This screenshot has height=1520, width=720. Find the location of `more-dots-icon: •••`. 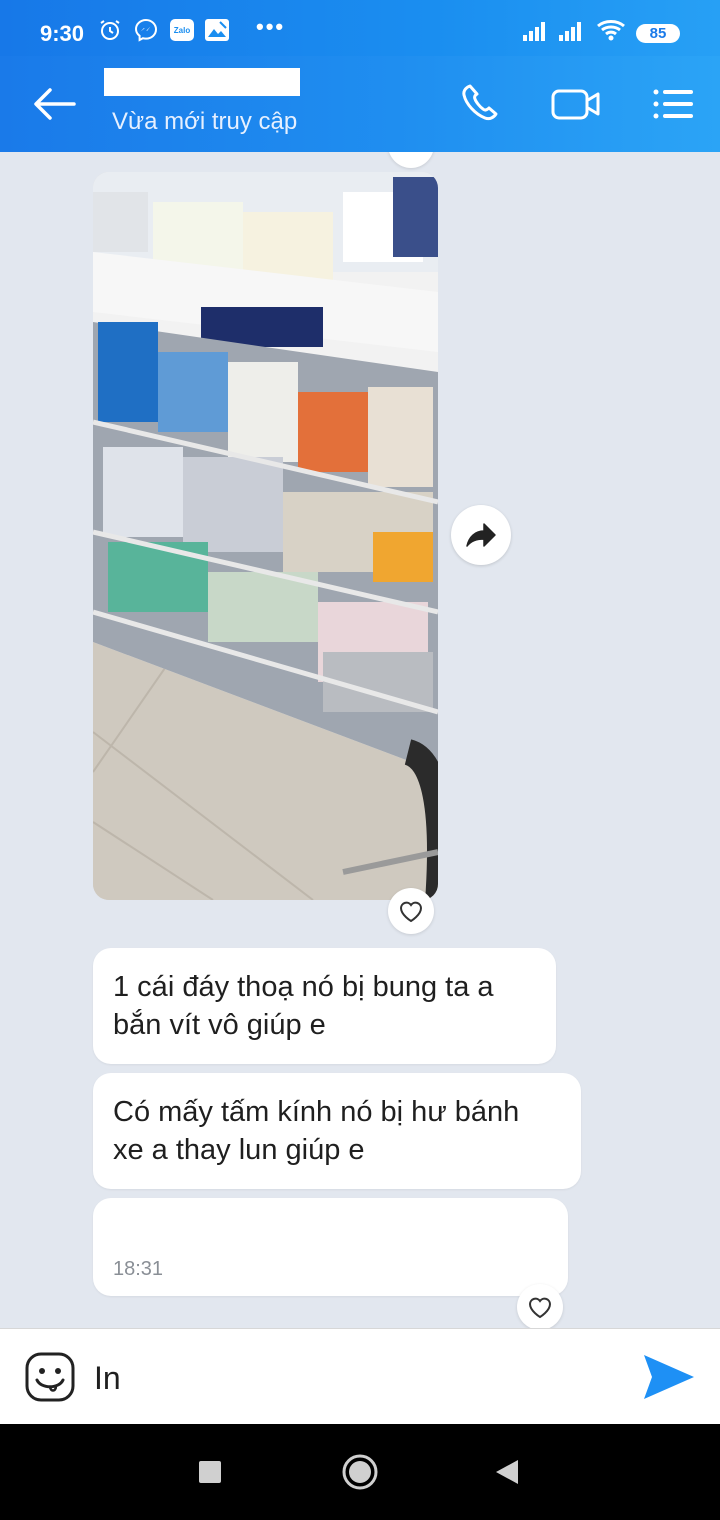

more-dots-icon: ••• is located at coordinates (271, 26).